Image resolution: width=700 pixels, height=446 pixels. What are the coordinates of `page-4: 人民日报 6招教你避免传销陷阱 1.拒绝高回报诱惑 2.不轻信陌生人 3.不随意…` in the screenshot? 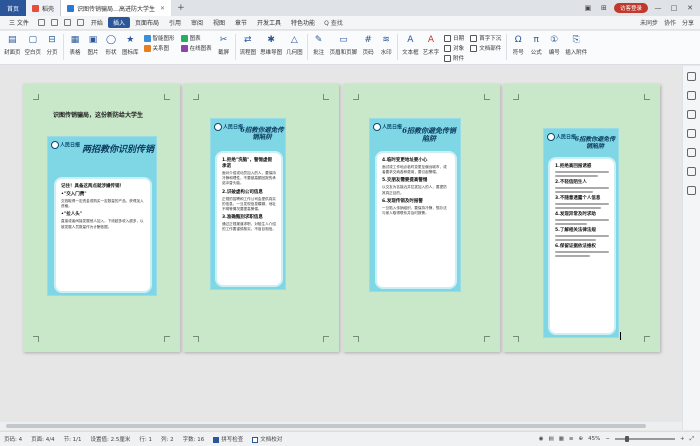 It's located at (581, 218).